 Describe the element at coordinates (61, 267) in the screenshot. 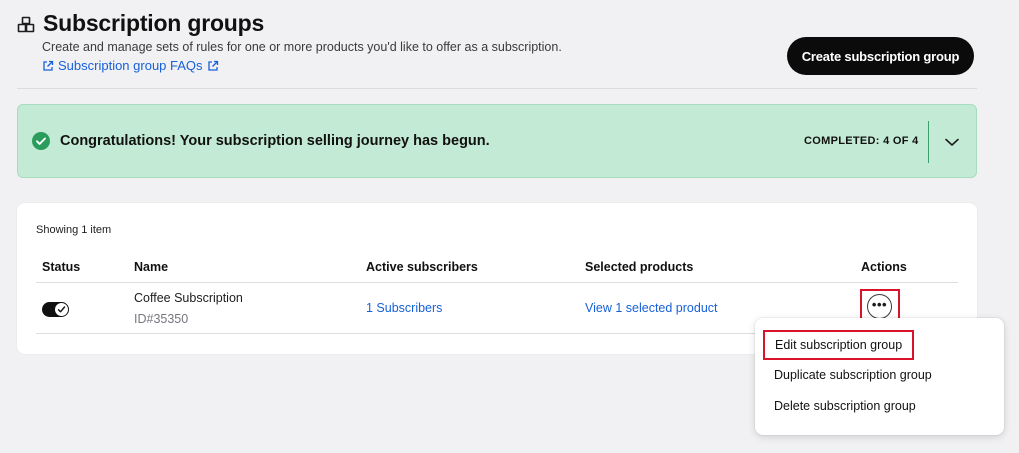

I see `column-header-status: Status` at that location.